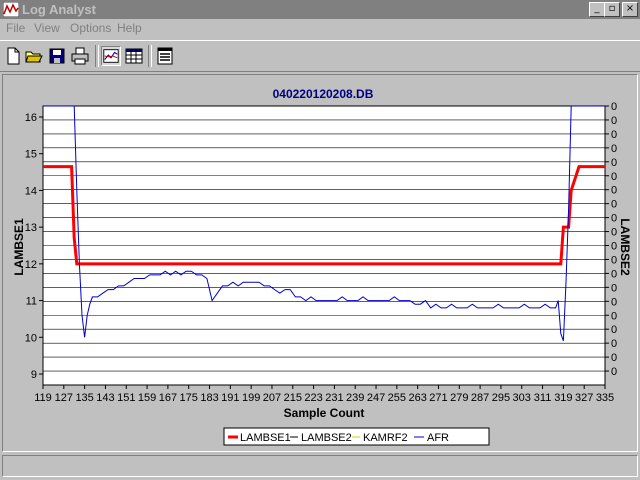  Describe the element at coordinates (134, 56) in the screenshot. I see `table-view-icon` at that location.